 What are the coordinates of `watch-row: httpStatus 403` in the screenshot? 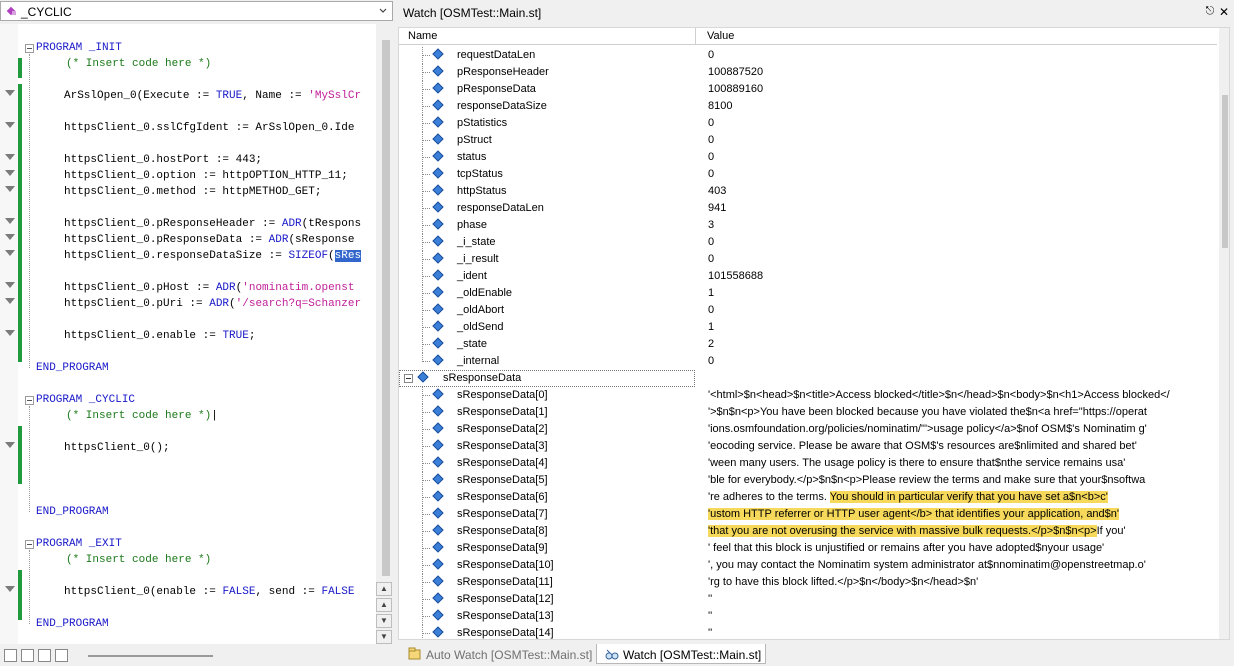 It's located at (808, 191).